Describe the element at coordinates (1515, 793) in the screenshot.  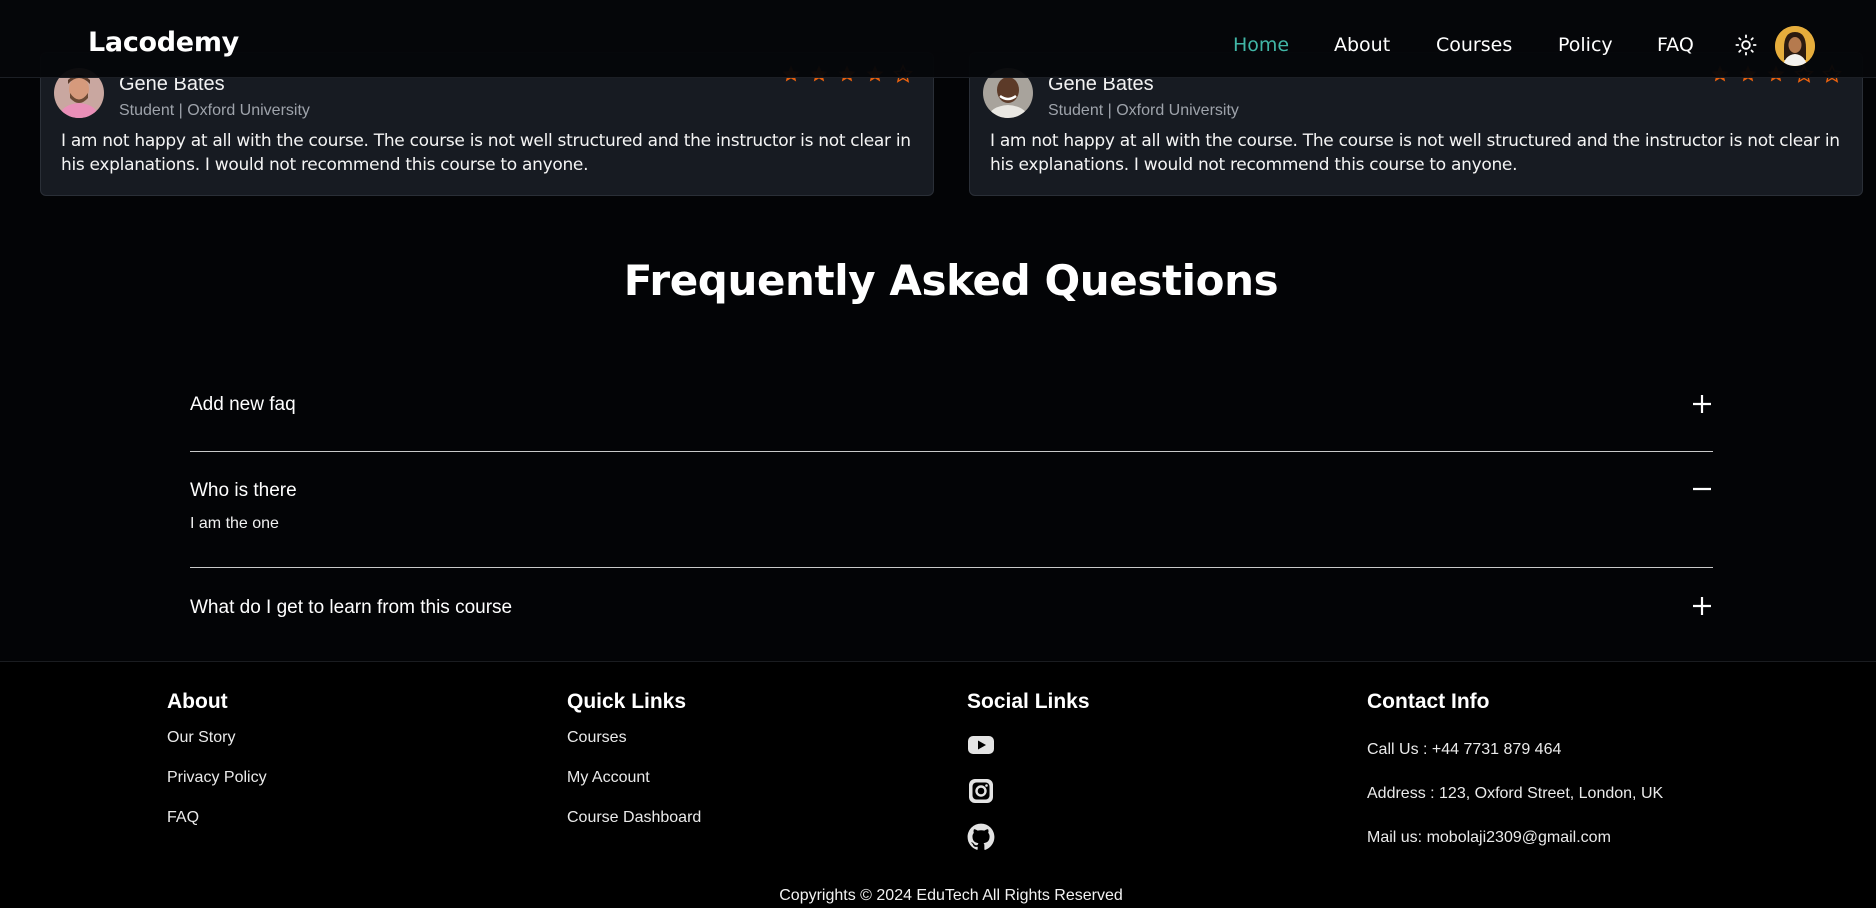
I see `contact-address: Address : 123, Oxford Street, London, UK` at that location.